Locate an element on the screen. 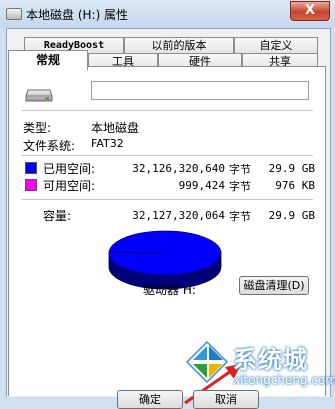 The image size is (335, 409). free-space-swatch is located at coordinates (31, 185).